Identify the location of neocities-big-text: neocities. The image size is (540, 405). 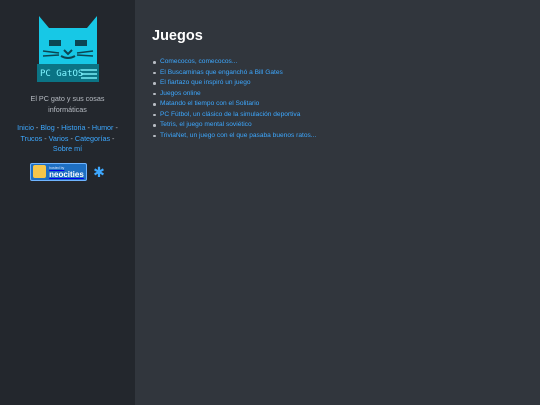
(66, 174).